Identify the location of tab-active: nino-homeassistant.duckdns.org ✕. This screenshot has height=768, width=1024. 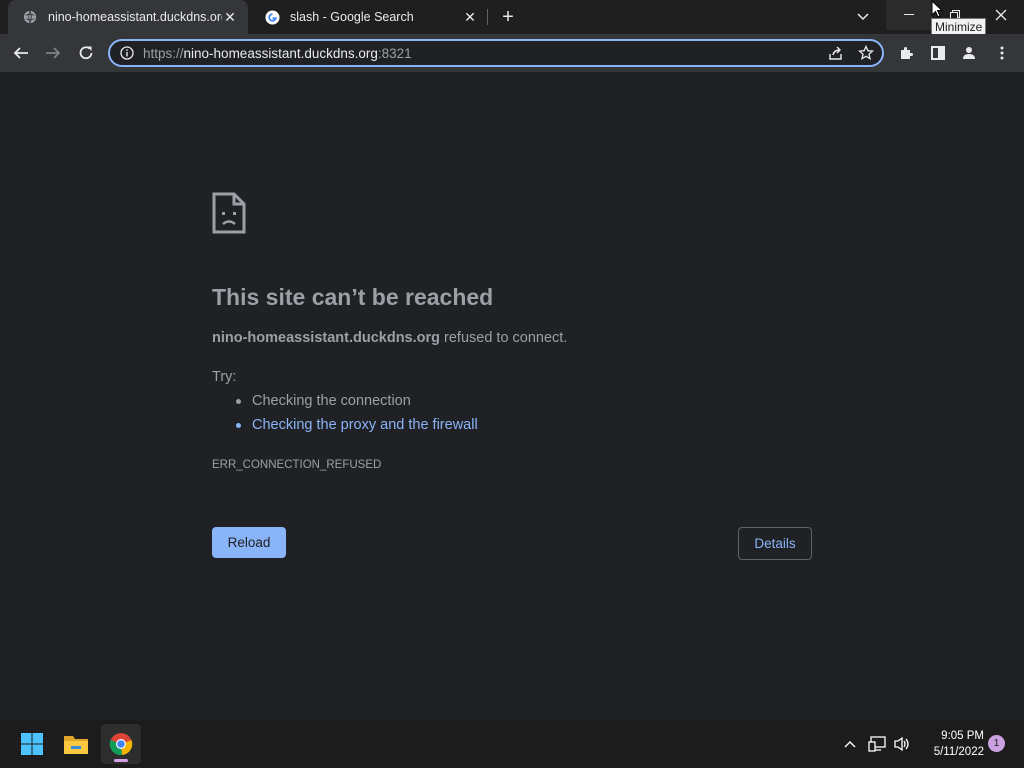
(128, 17).